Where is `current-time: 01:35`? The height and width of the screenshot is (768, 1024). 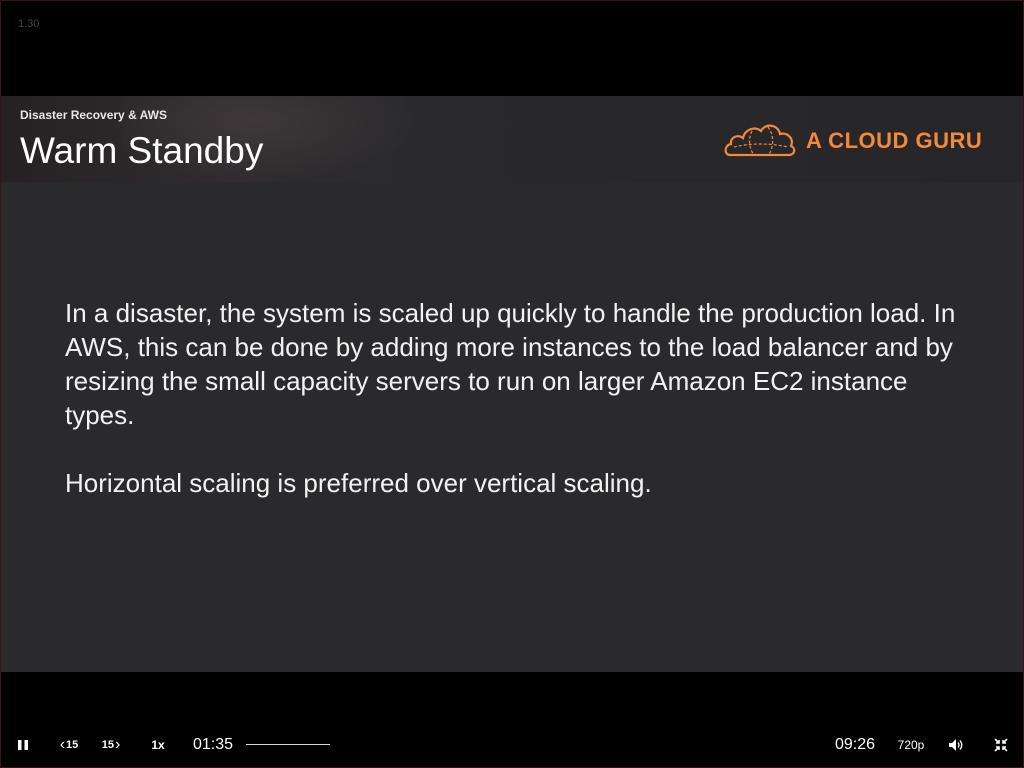 current-time: 01:35 is located at coordinates (213, 744).